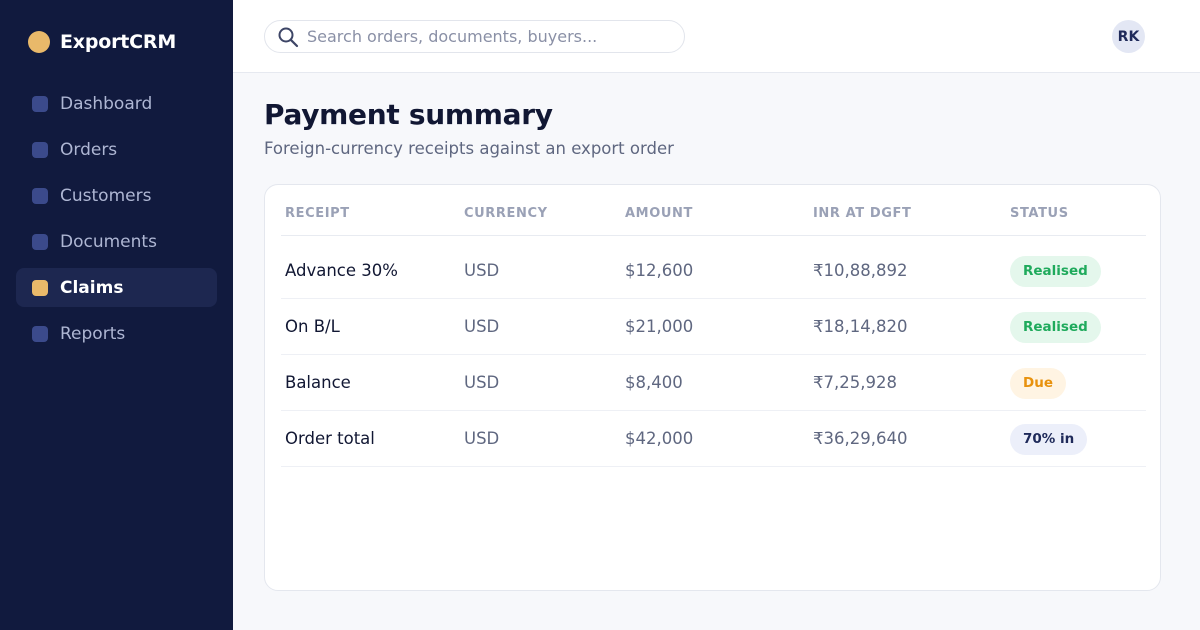 The height and width of the screenshot is (630, 1200). I want to click on status-badge: Due, so click(1038, 383).